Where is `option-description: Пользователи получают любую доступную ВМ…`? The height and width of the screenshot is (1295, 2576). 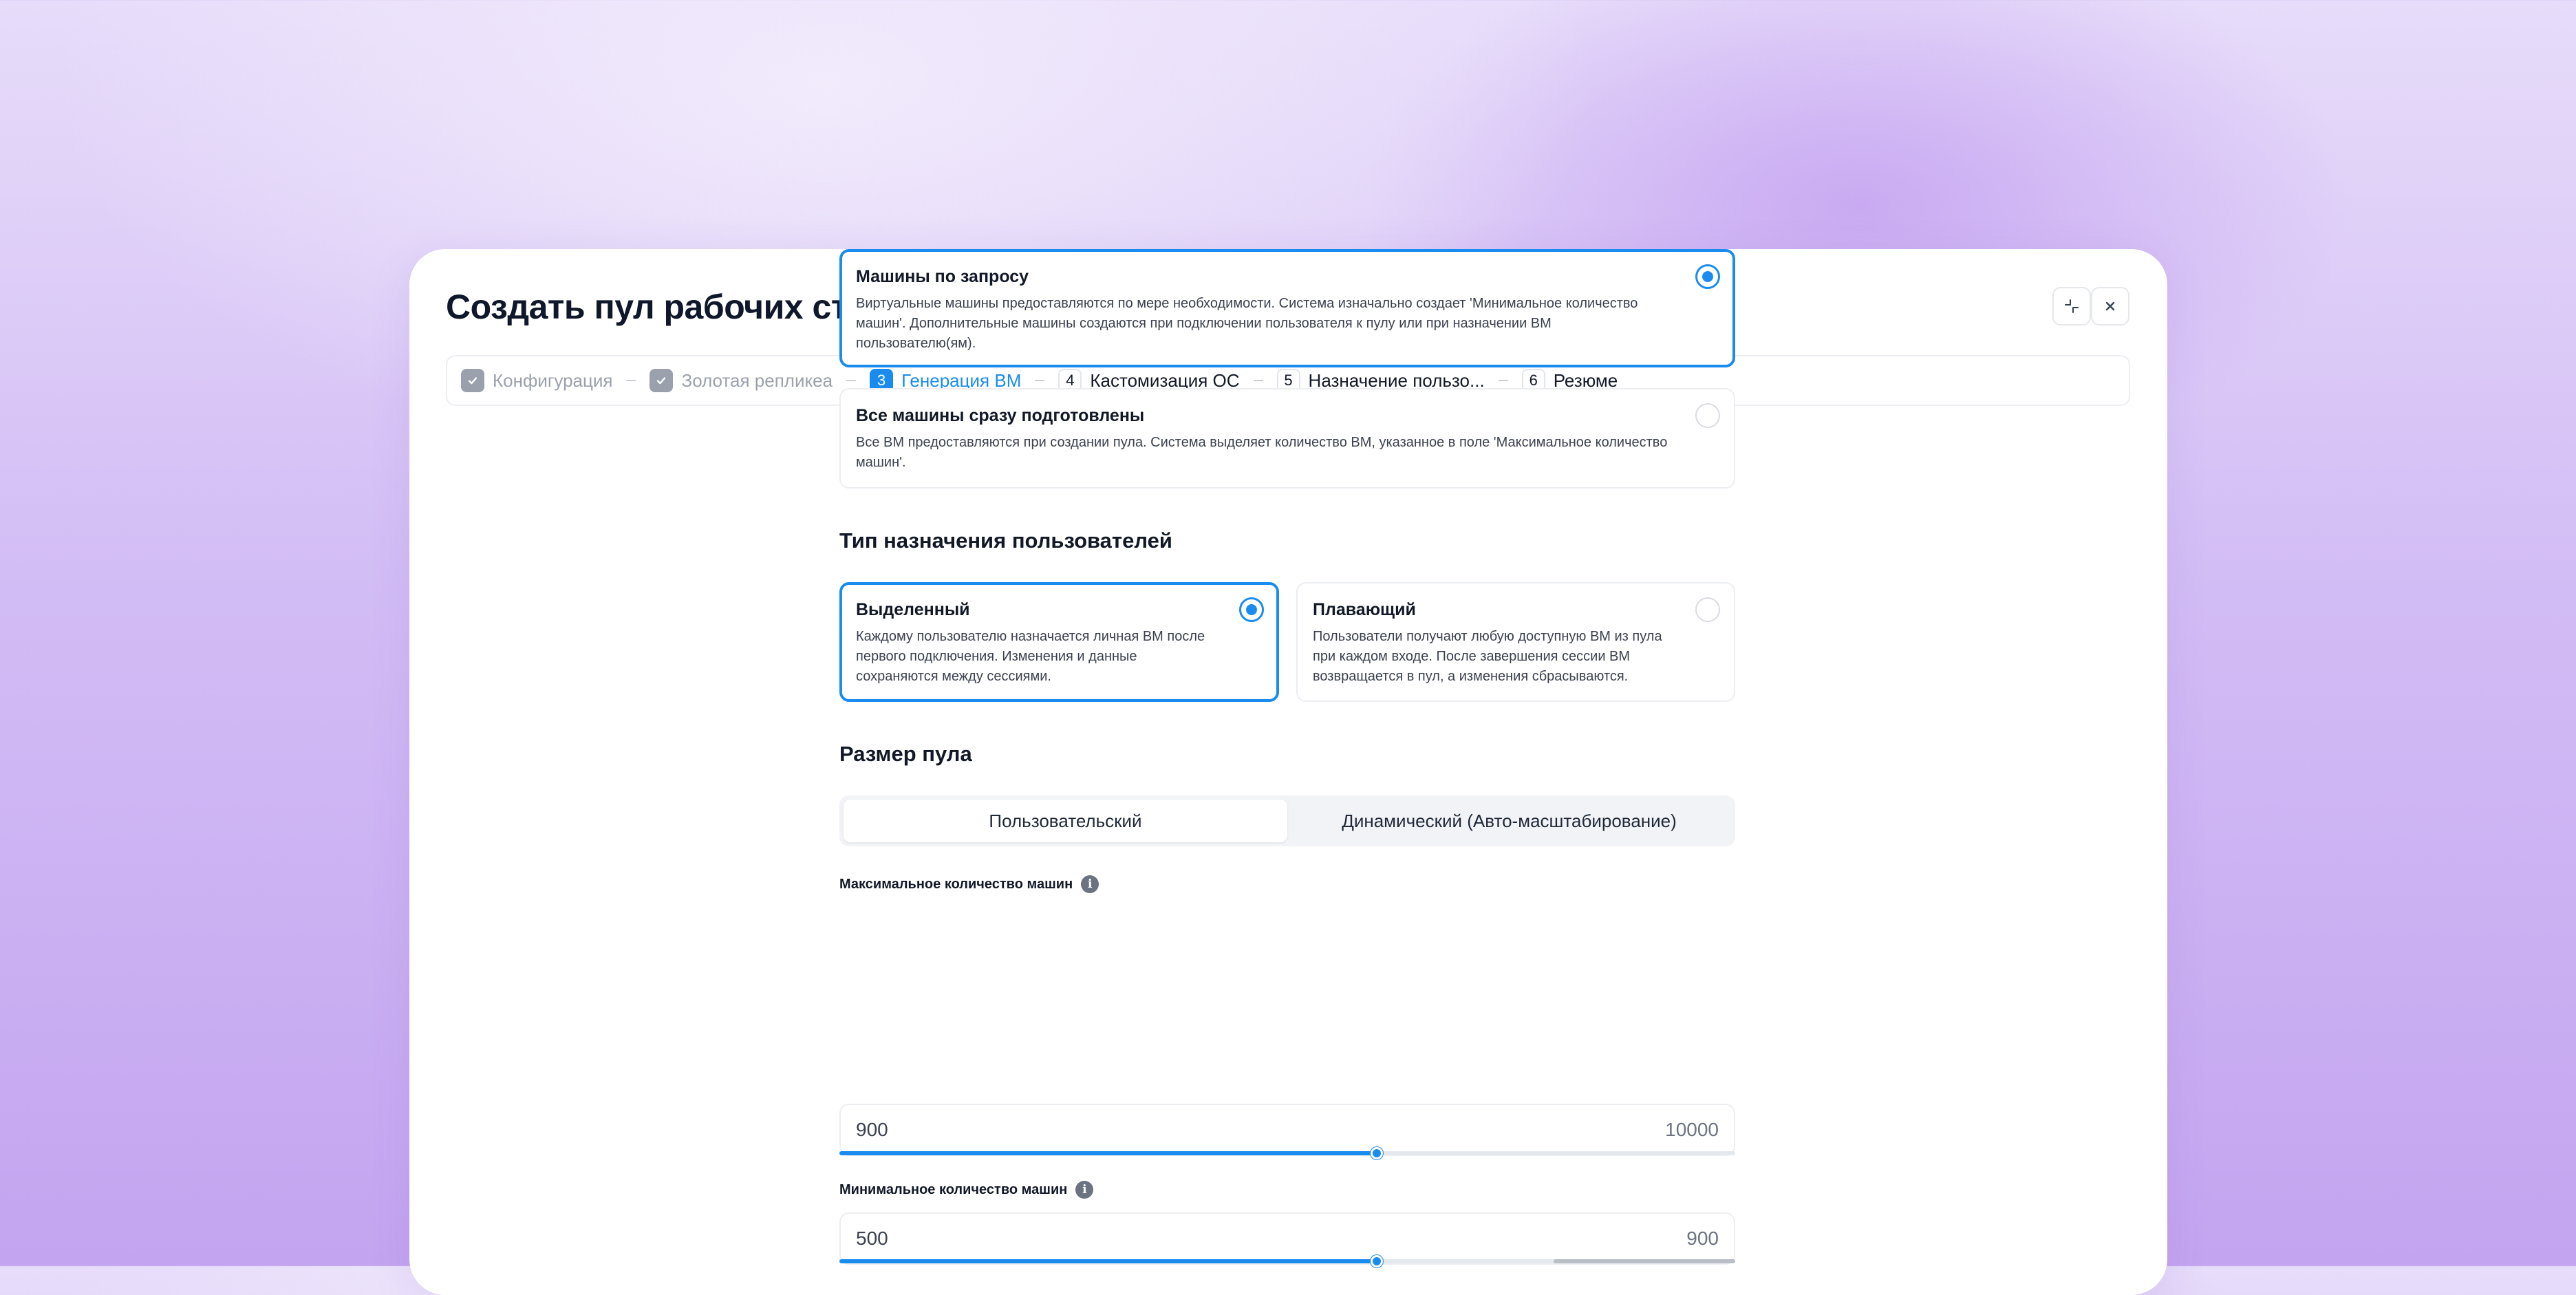
option-description: Пользователи получают любую доступную ВМ… is located at coordinates (1487, 656).